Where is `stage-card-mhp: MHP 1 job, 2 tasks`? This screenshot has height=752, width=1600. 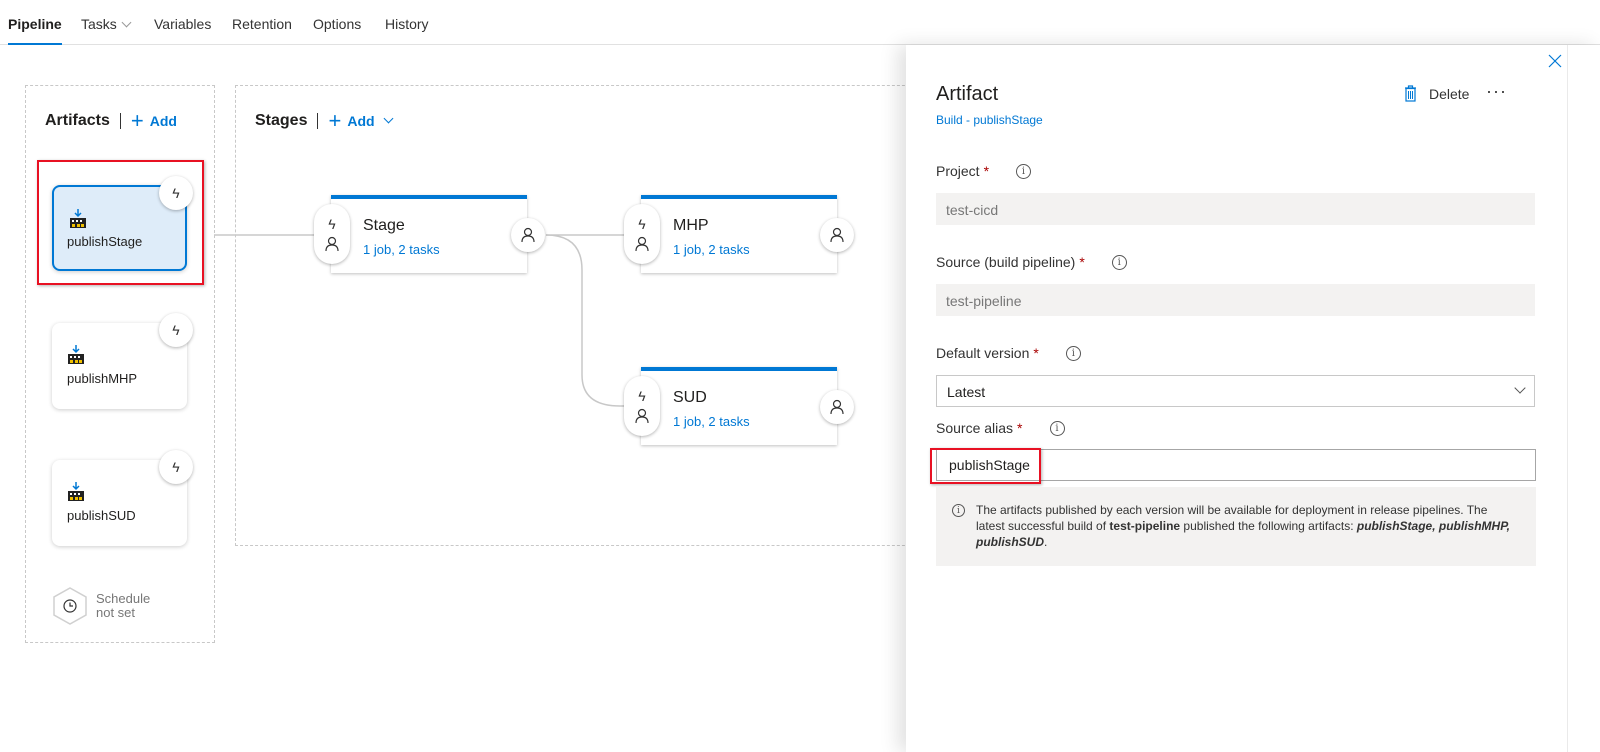 stage-card-mhp: MHP 1 job, 2 tasks is located at coordinates (739, 234).